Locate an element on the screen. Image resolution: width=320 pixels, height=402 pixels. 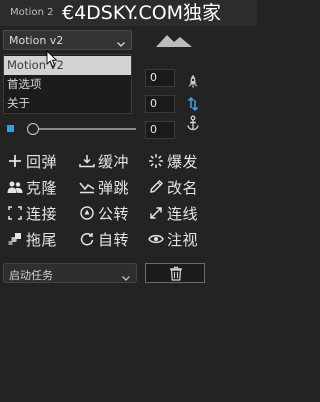
value-field-3: 0 is located at coordinates (160, 130).